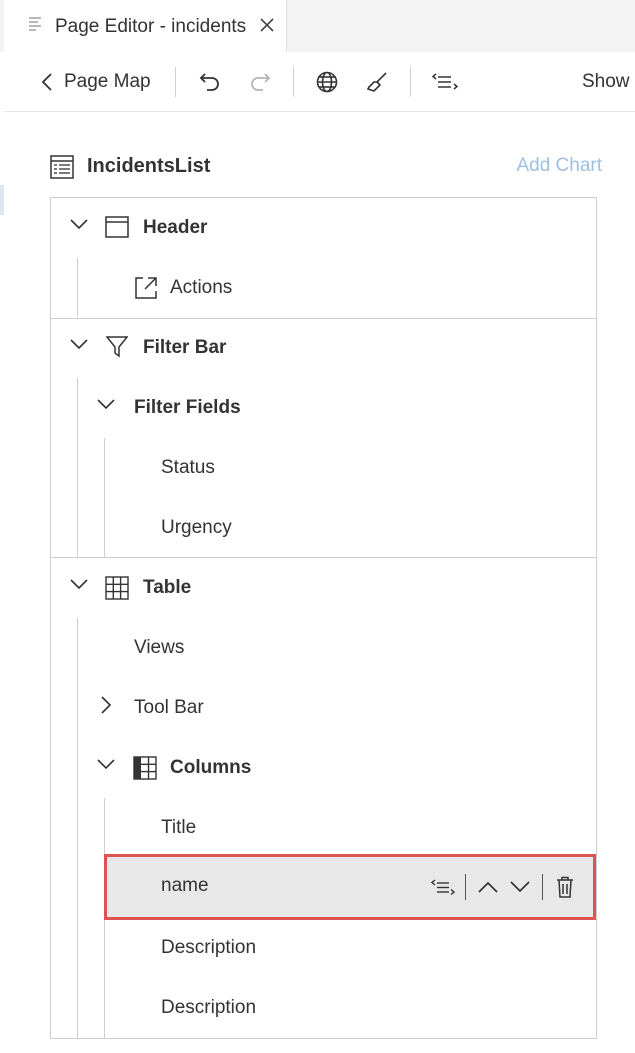 This screenshot has width=635, height=1053. Describe the element at coordinates (323, 408) in the screenshot. I see `tree-item-filter-fields: Filter Fields` at that location.